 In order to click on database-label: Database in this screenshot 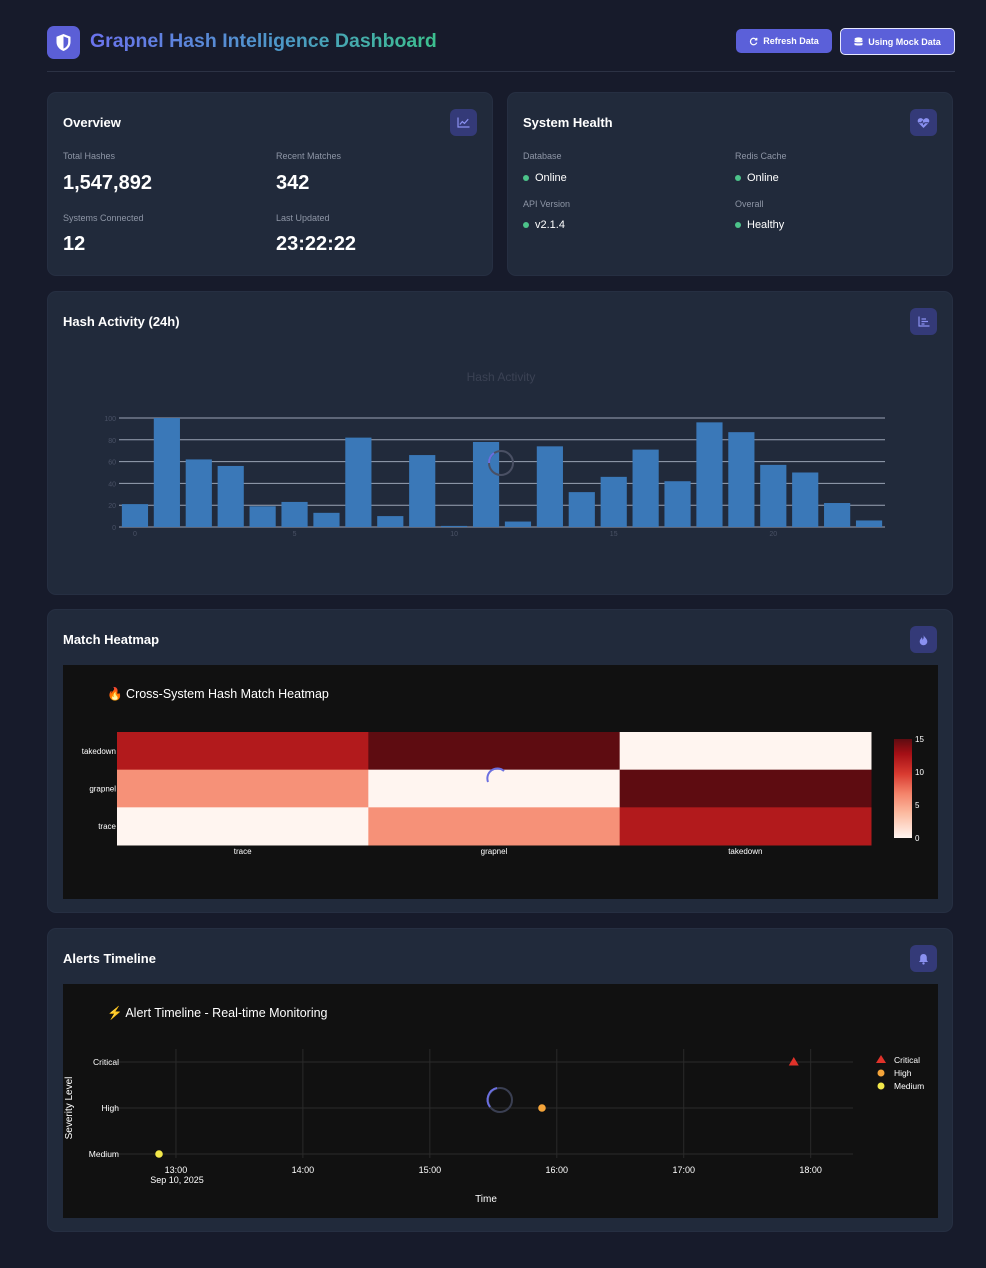, I will do `click(542, 156)`.